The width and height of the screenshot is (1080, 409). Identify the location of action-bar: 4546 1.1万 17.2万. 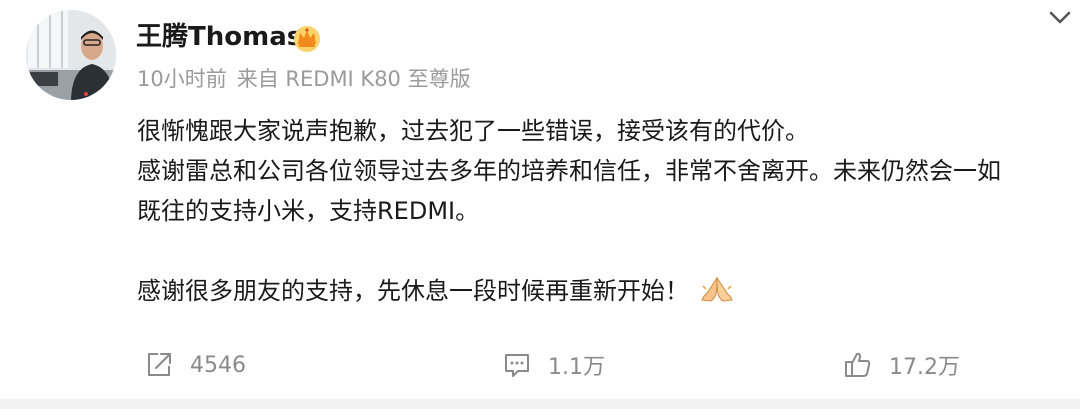
(540, 365).